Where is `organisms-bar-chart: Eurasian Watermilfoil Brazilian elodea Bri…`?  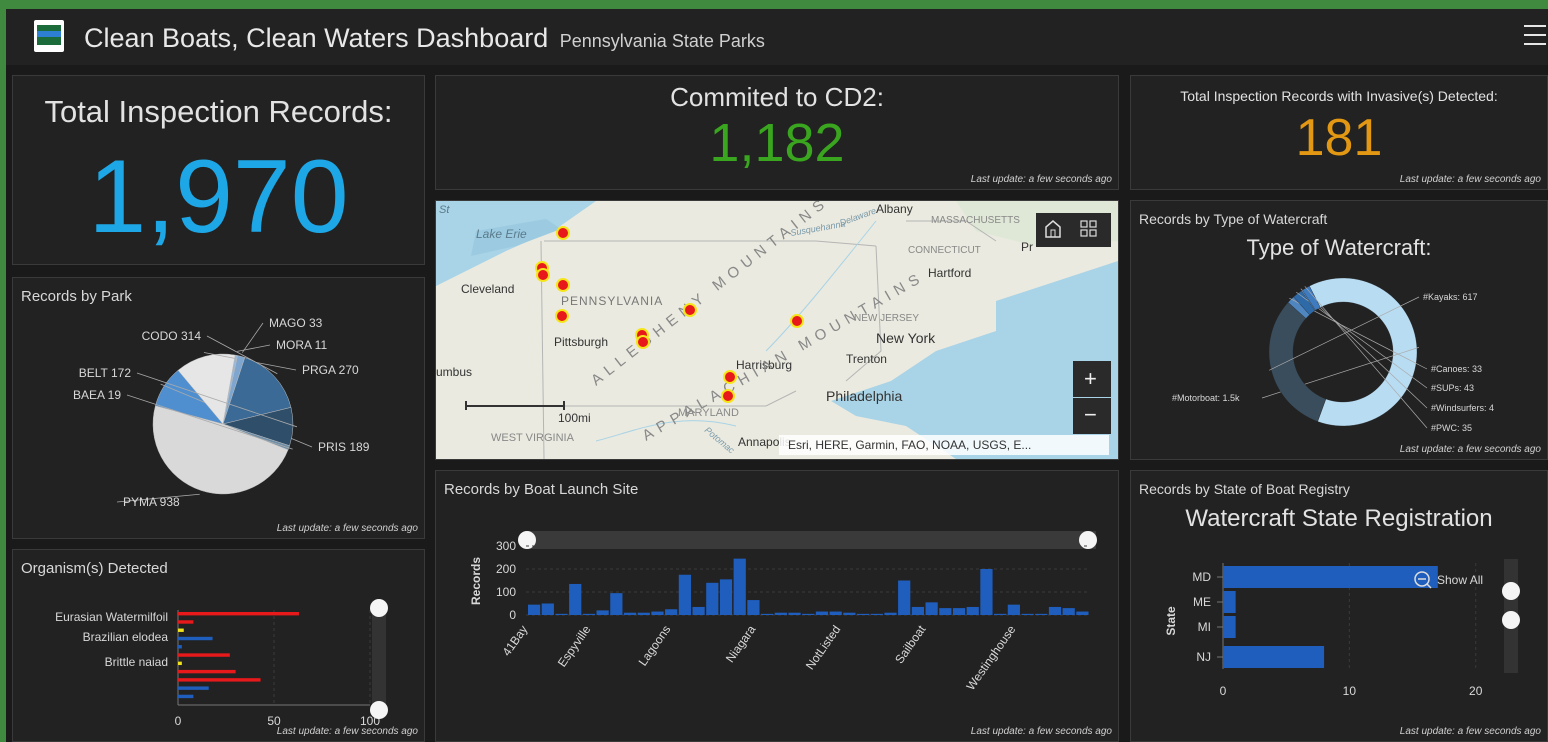 organisms-bar-chart: Eurasian Watermilfoil Brazilian elodea Bri… is located at coordinates (218, 655).